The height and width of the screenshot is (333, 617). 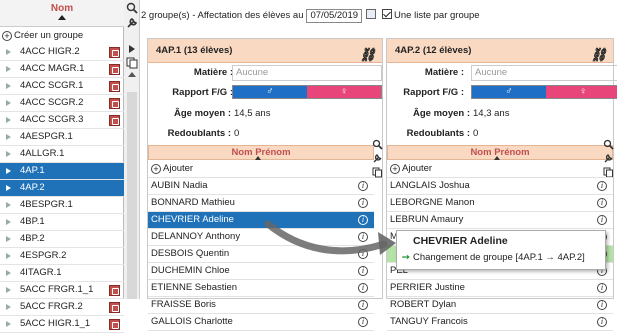 What do you see at coordinates (62, 86) in the screenshot?
I see `group-row: 4ACC SCGR.1` at bounding box center [62, 86].